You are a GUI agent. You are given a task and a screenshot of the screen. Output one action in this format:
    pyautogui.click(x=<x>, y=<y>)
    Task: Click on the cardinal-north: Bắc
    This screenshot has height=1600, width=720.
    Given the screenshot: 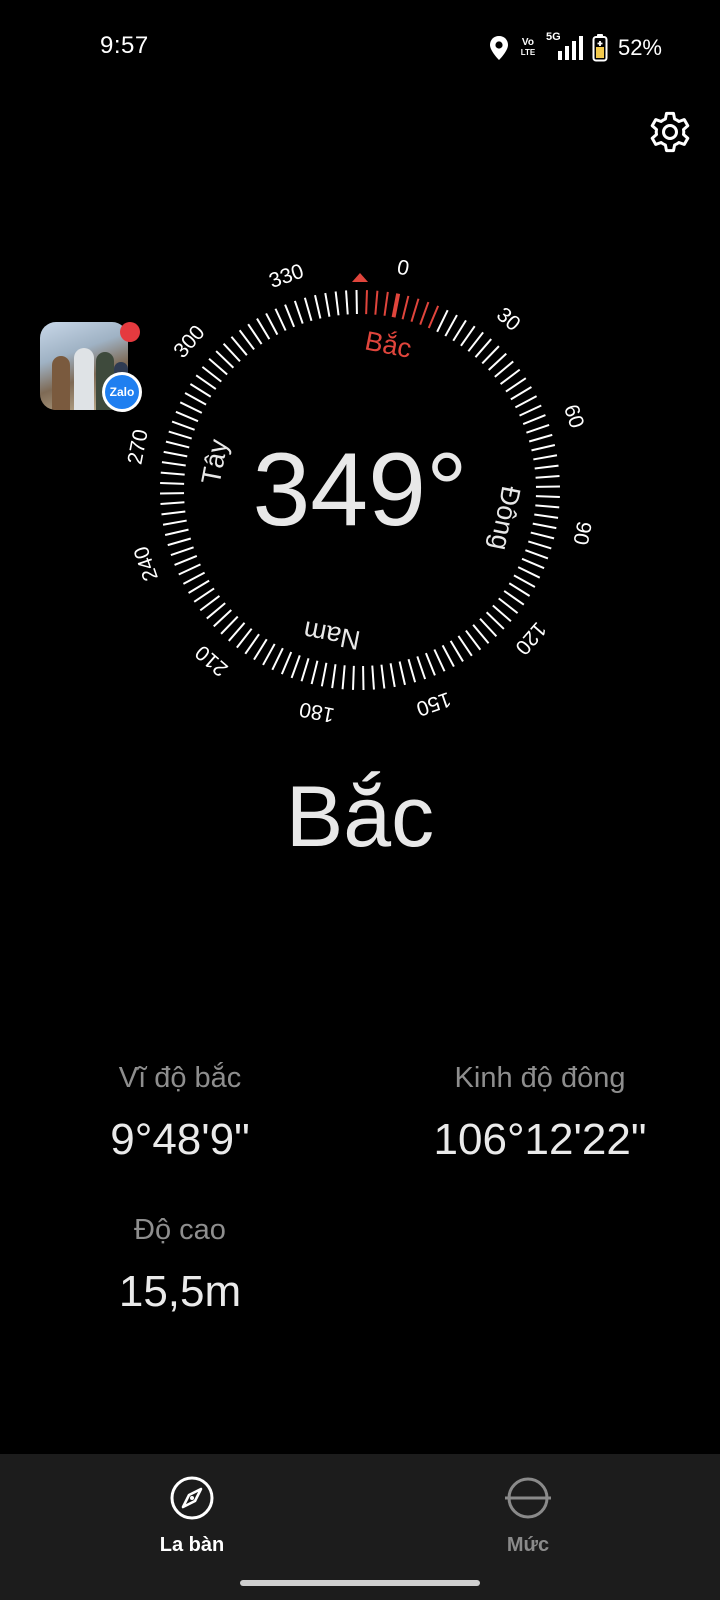 What is the action you would take?
    pyautogui.click(x=389, y=344)
    